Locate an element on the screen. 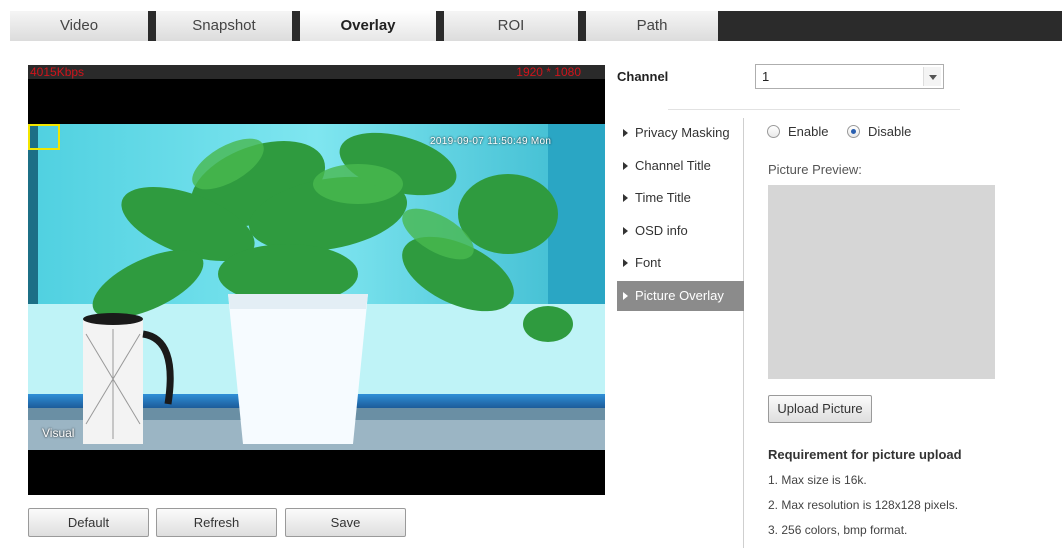 The height and width of the screenshot is (553, 1062). bitrate-readout: 4015Kbps is located at coordinates (57, 72).